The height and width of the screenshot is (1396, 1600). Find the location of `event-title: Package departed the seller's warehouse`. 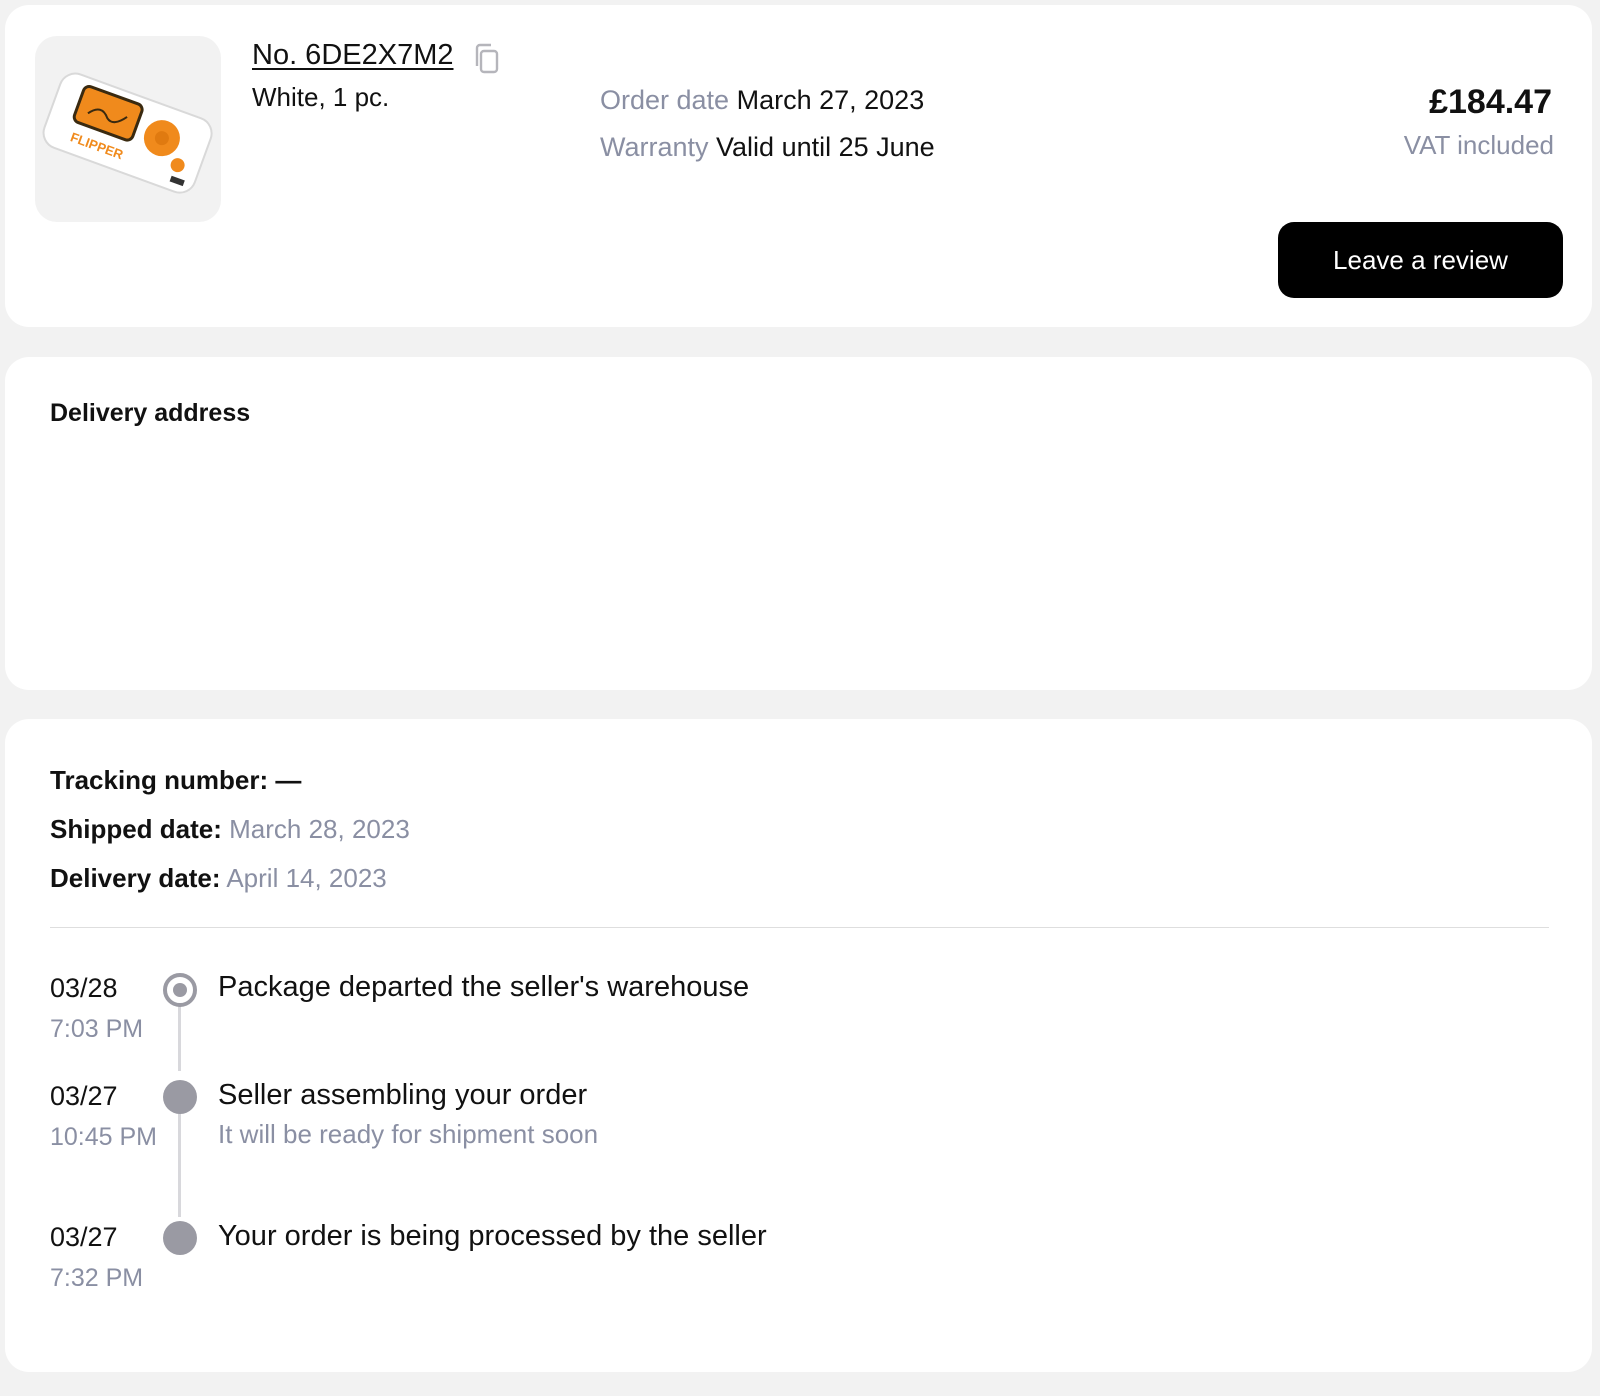

event-title: Package departed the seller's warehouse is located at coordinates (484, 987).